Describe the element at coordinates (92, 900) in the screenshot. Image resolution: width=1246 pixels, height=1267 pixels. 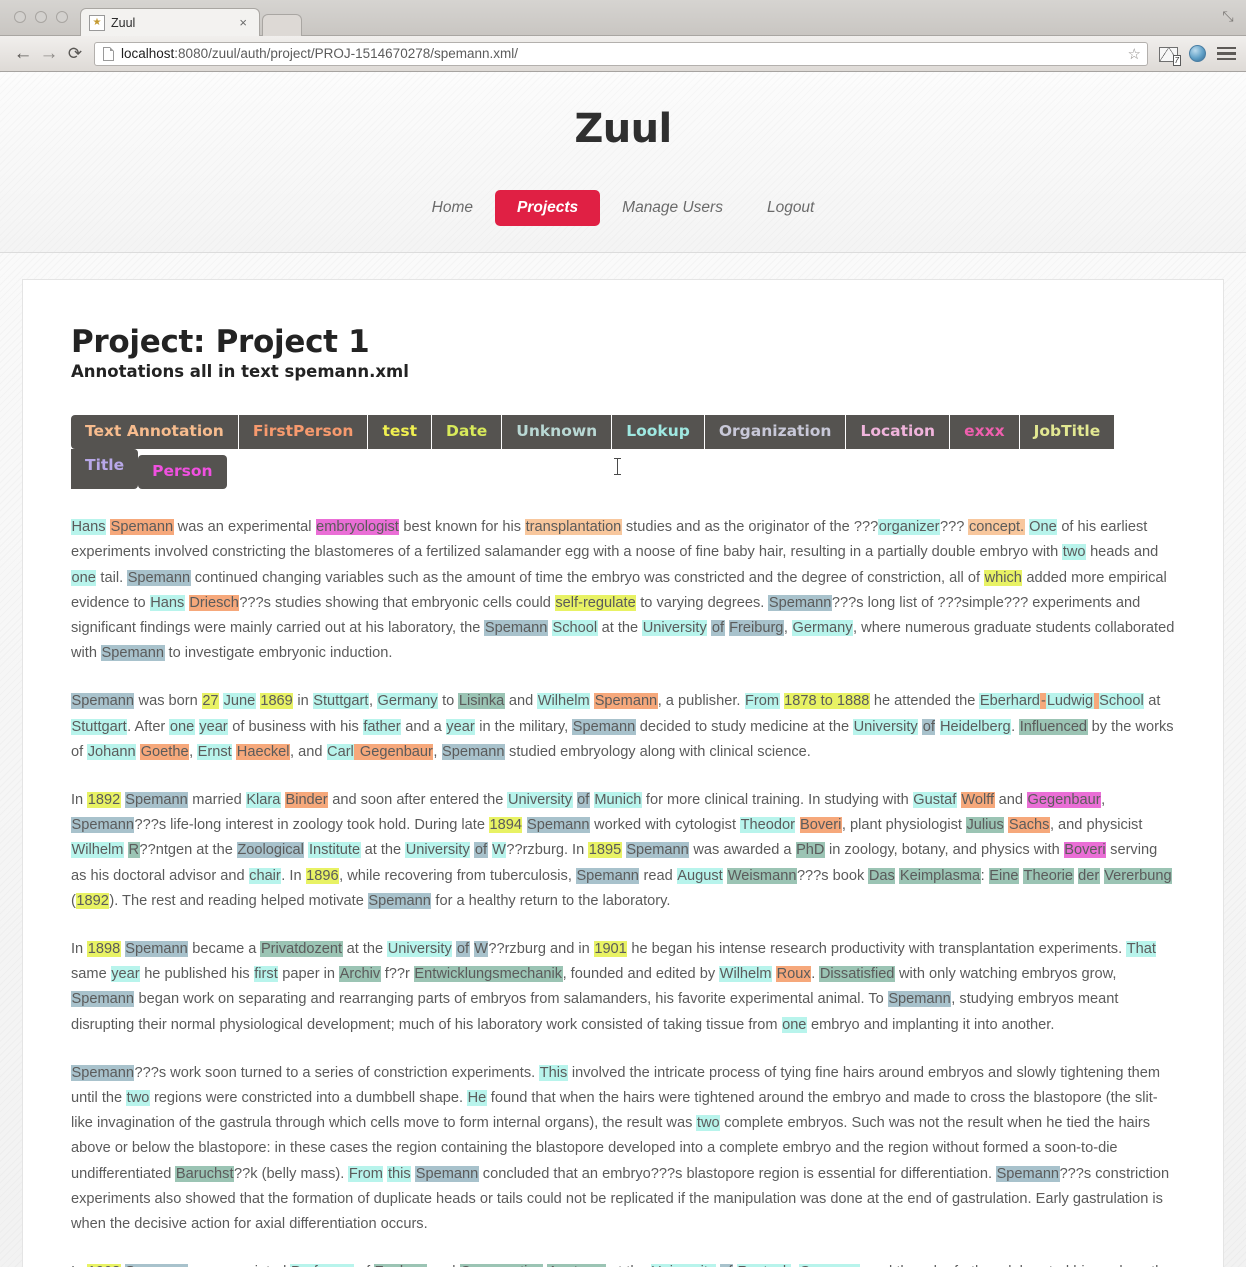
I see `annotation-date: 1892` at that location.